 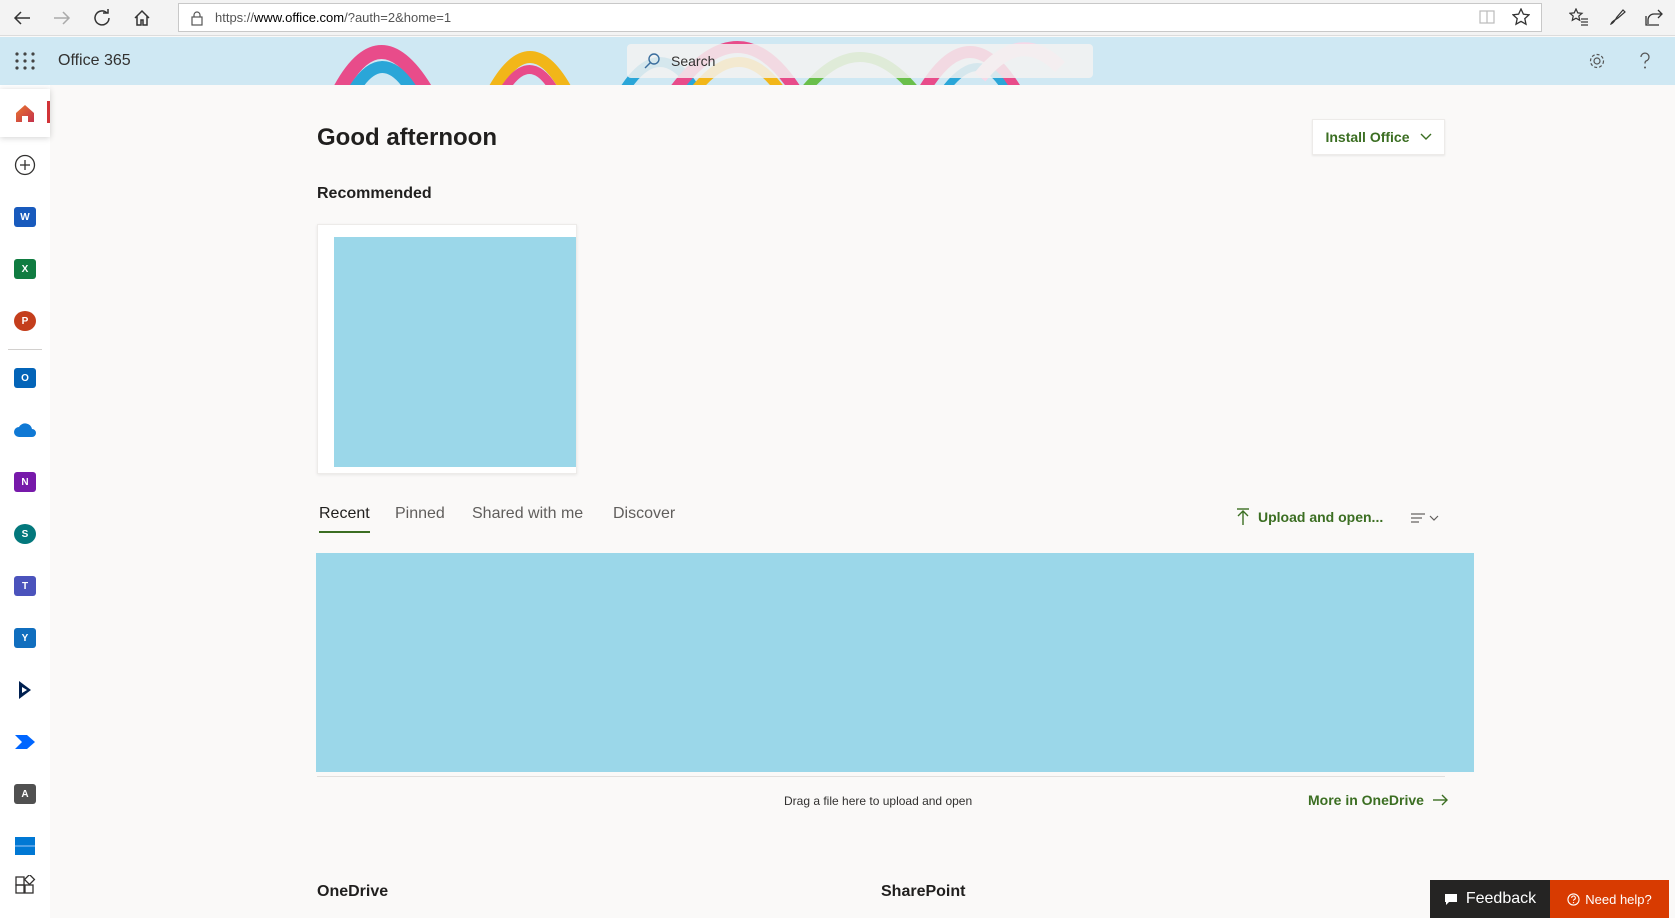 What do you see at coordinates (407, 137) in the screenshot?
I see `greeting-heading: Good afternoon` at bounding box center [407, 137].